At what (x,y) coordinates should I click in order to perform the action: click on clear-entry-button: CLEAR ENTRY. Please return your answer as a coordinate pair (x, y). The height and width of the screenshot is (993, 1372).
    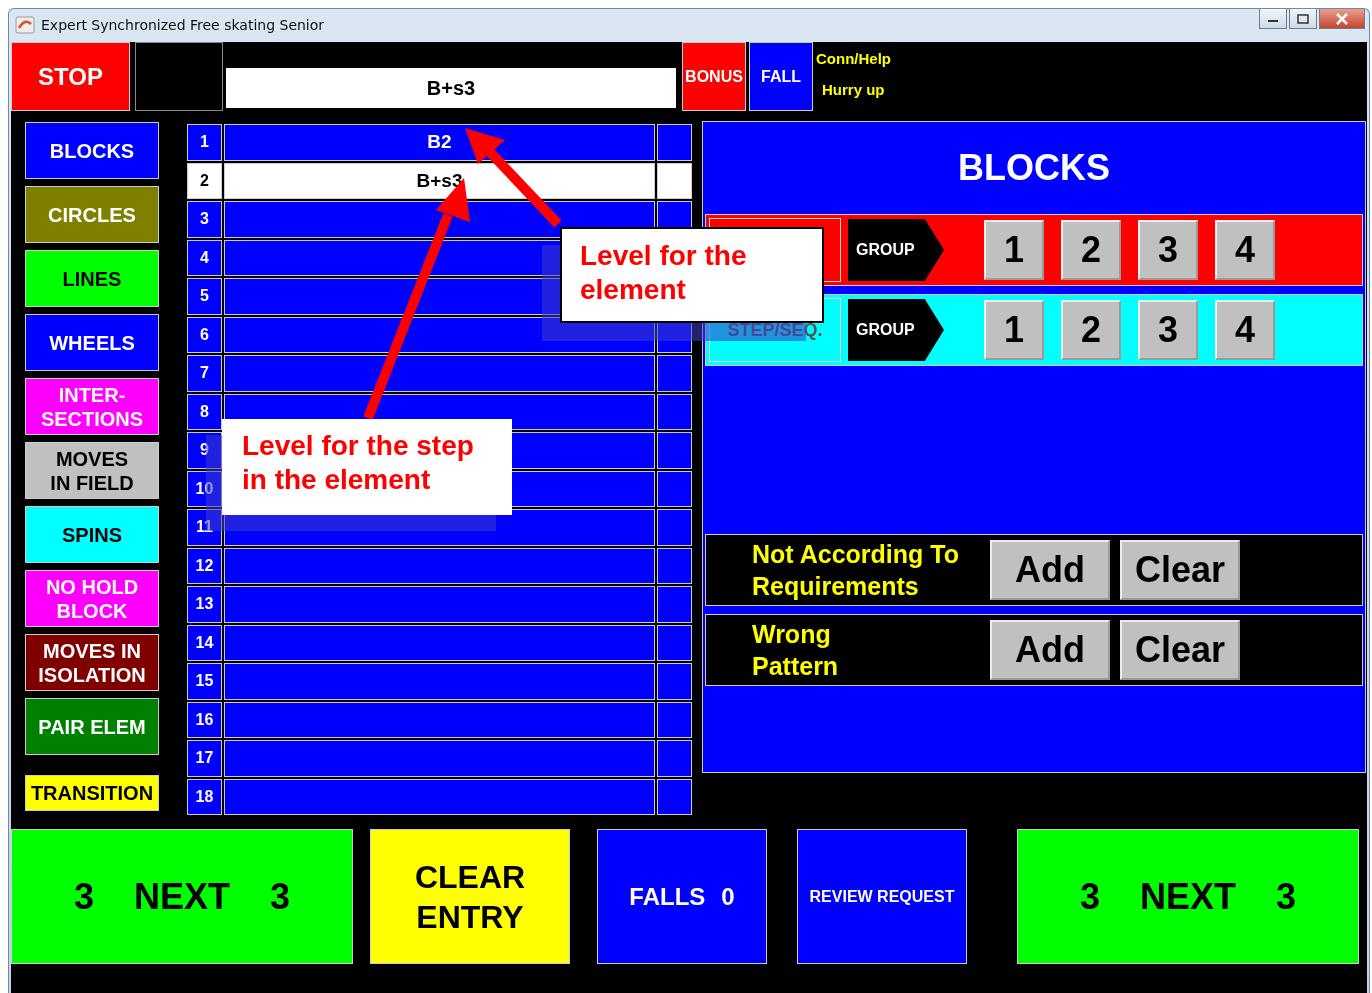
    Looking at the image, I should click on (470, 896).